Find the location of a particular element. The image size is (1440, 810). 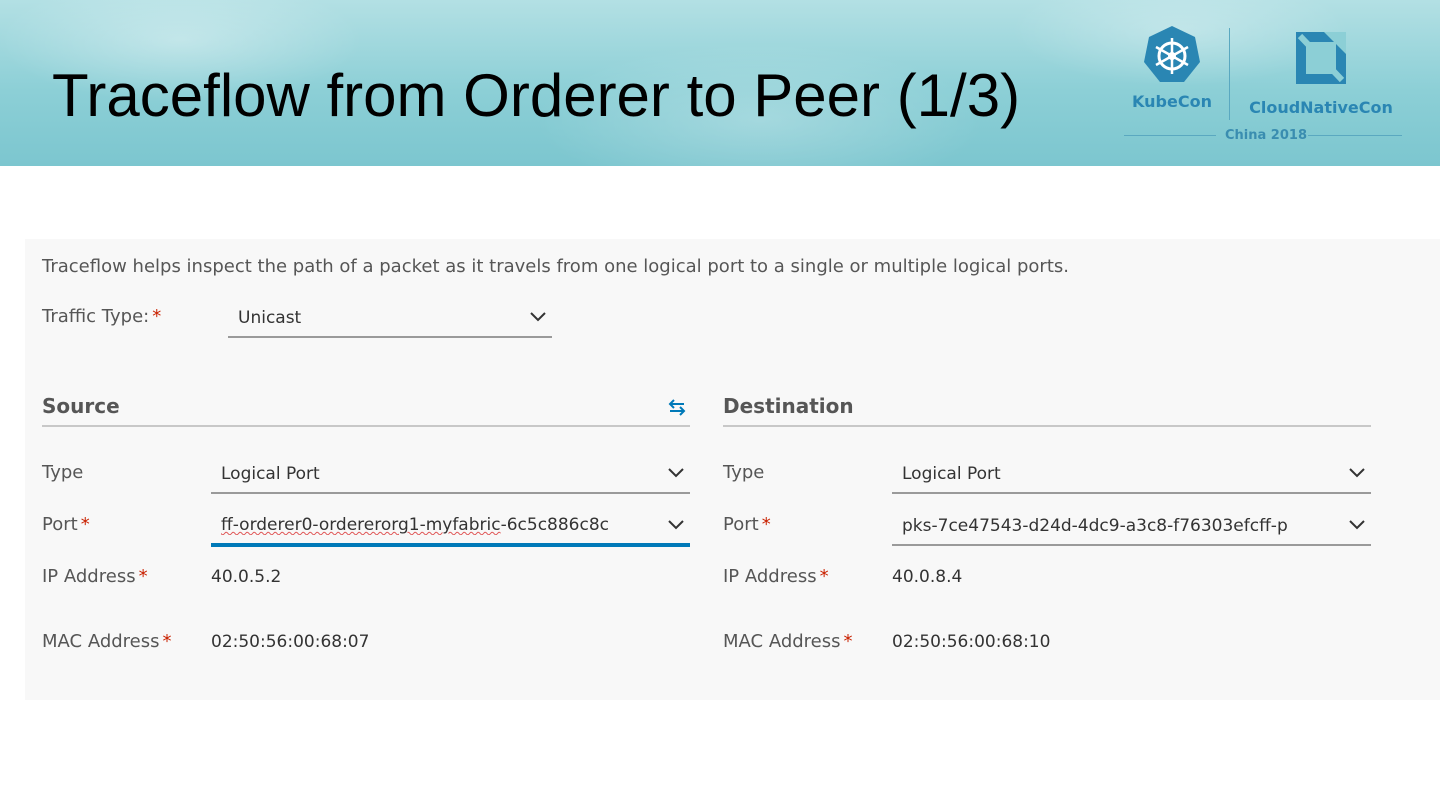

event-label: China 2018 is located at coordinates (1266, 135).